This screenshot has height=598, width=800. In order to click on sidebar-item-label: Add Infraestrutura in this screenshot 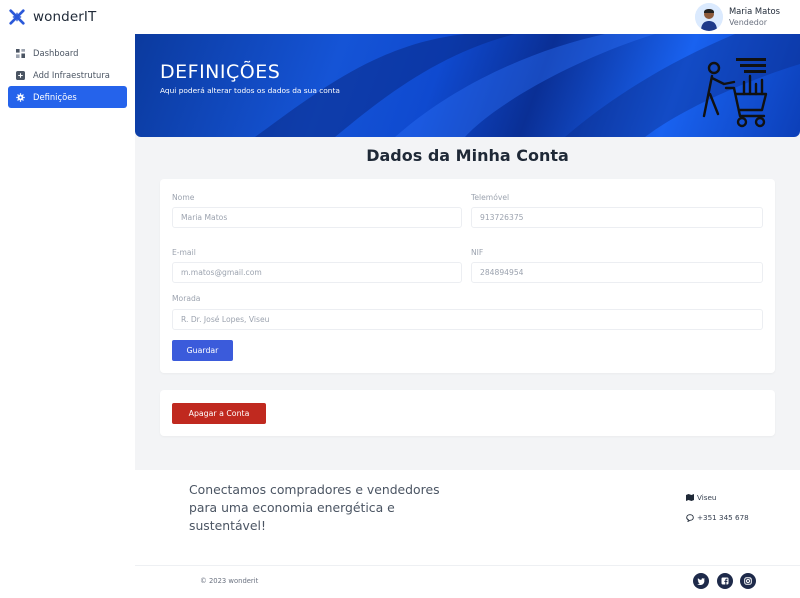, I will do `click(71, 75)`.